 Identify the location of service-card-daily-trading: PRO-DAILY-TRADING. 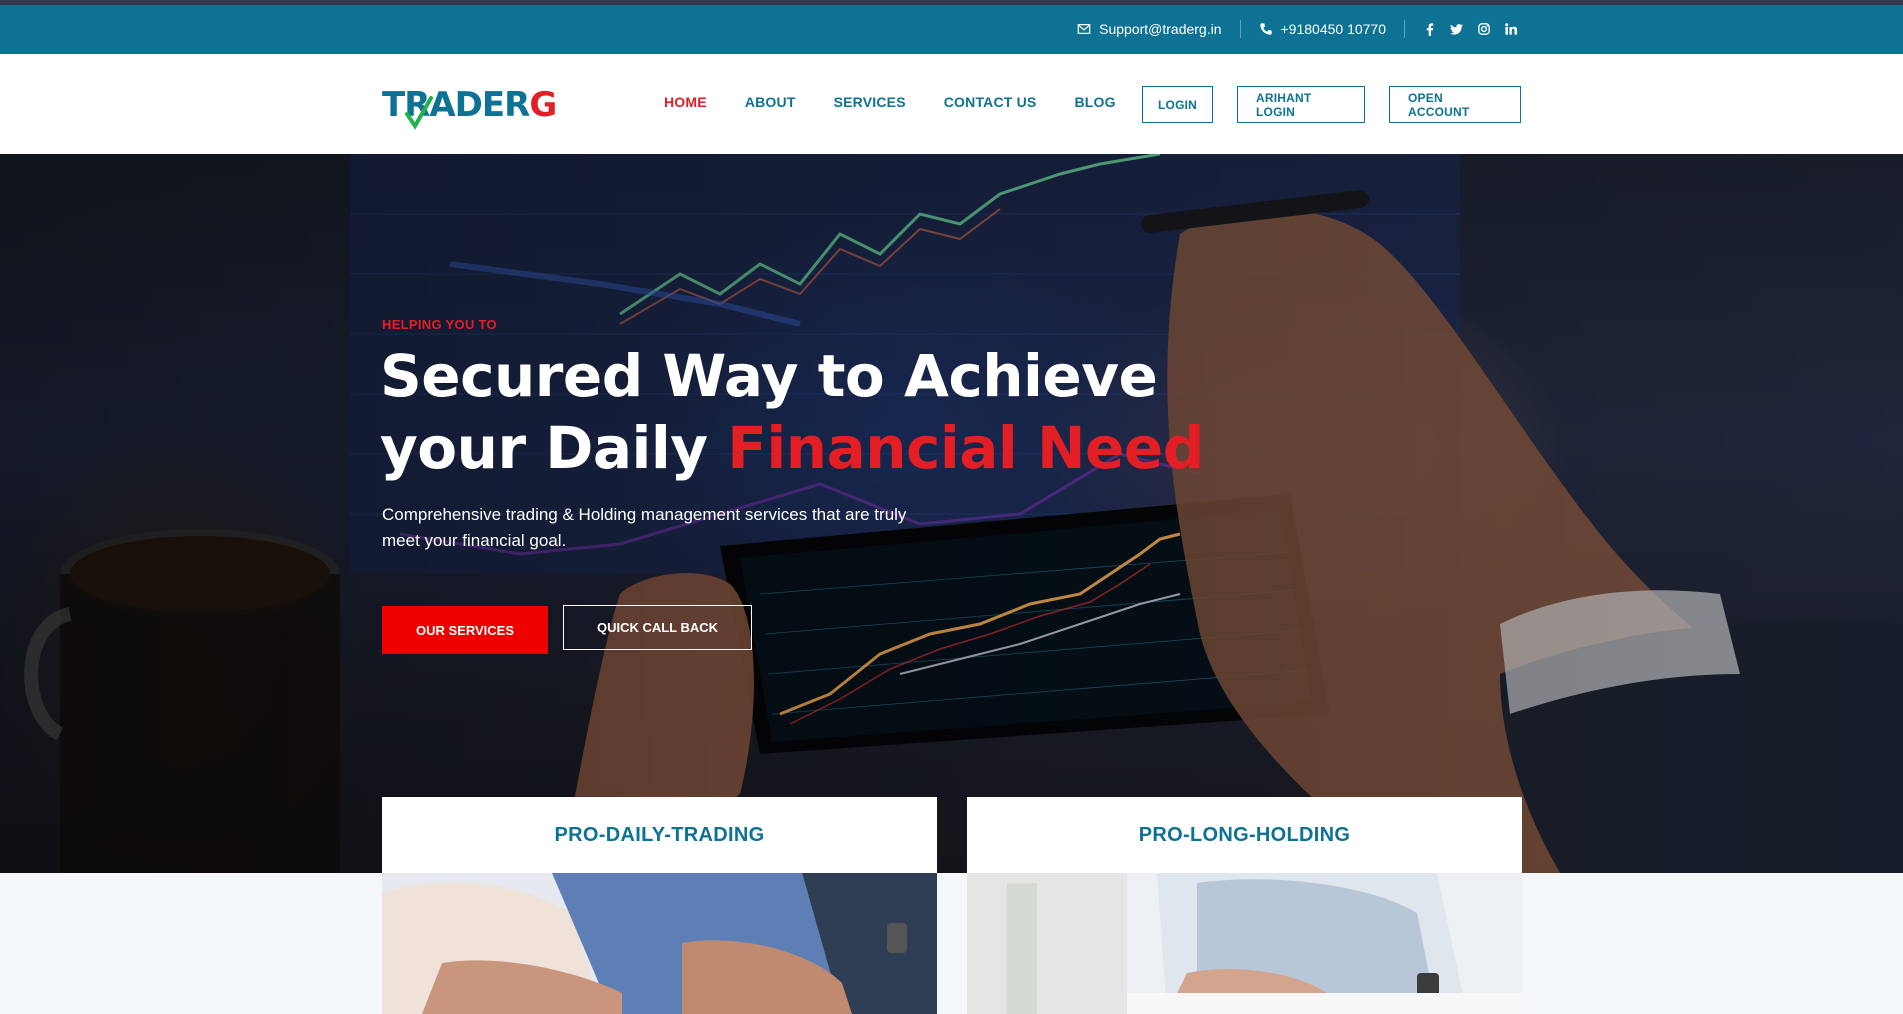
(659, 905).